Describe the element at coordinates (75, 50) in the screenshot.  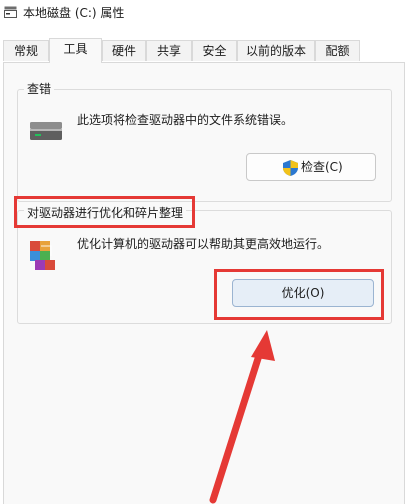
I see `tab-tools: 工具` at that location.